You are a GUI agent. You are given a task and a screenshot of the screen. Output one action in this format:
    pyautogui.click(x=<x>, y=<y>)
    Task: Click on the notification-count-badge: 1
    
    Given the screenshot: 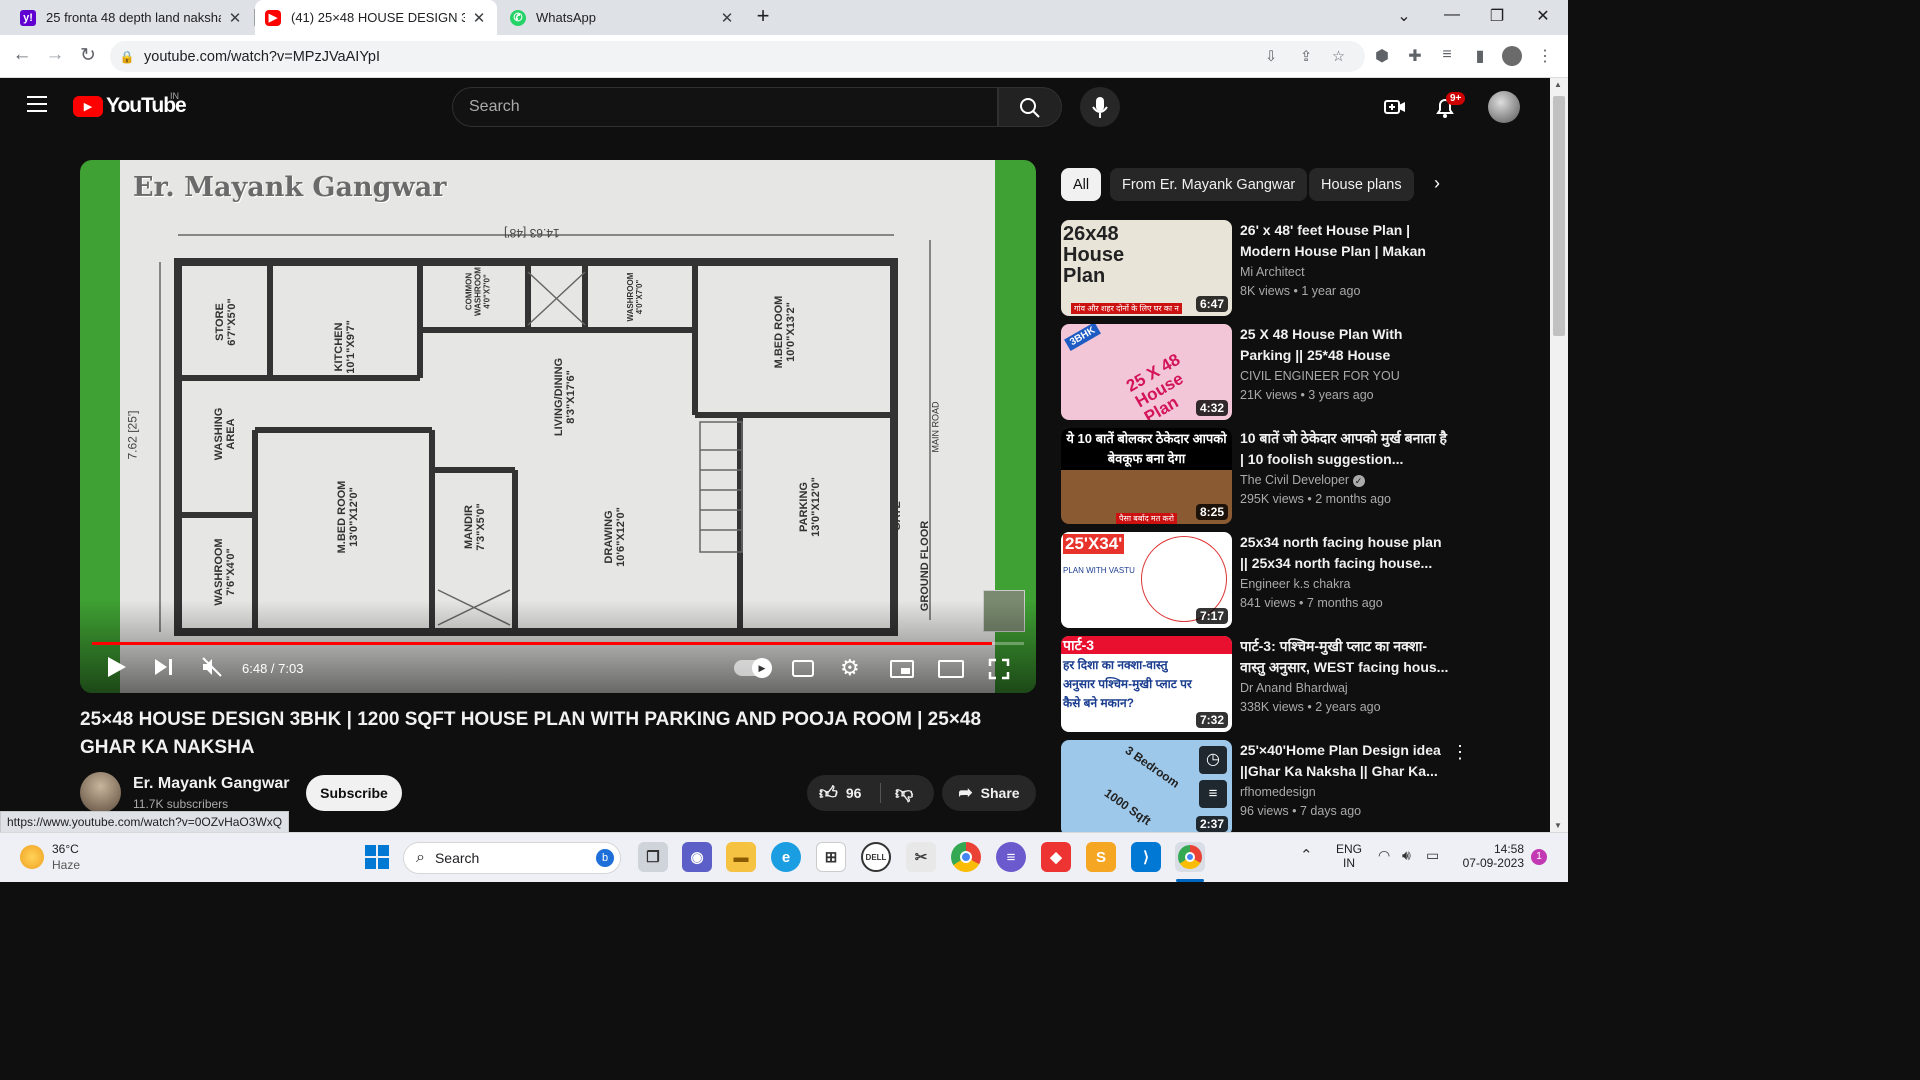 What is the action you would take?
    pyautogui.click(x=1539, y=857)
    